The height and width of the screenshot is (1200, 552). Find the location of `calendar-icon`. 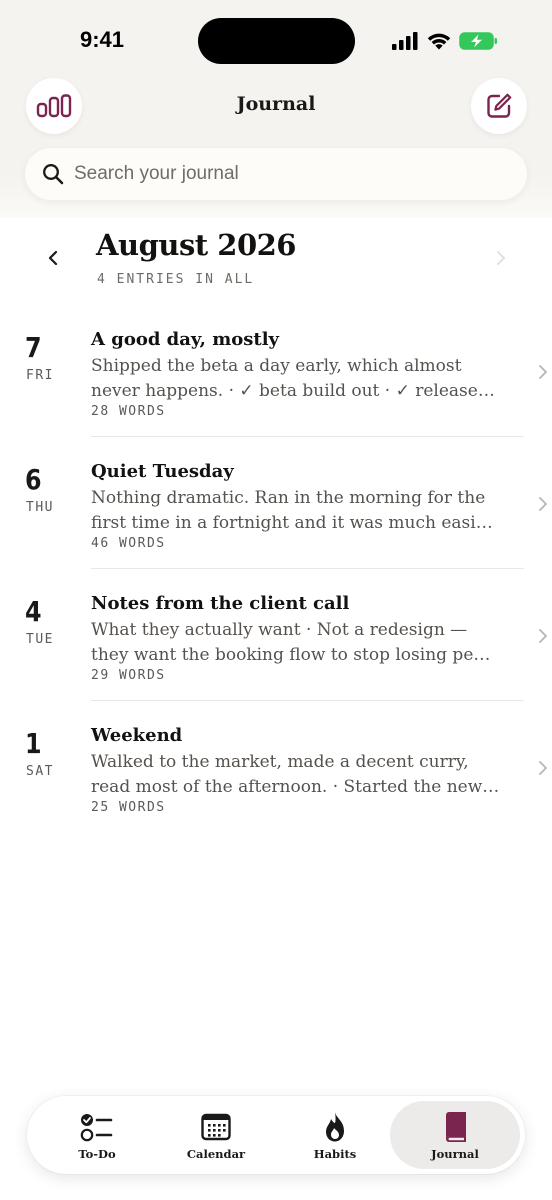

calendar-icon is located at coordinates (216, 1127).